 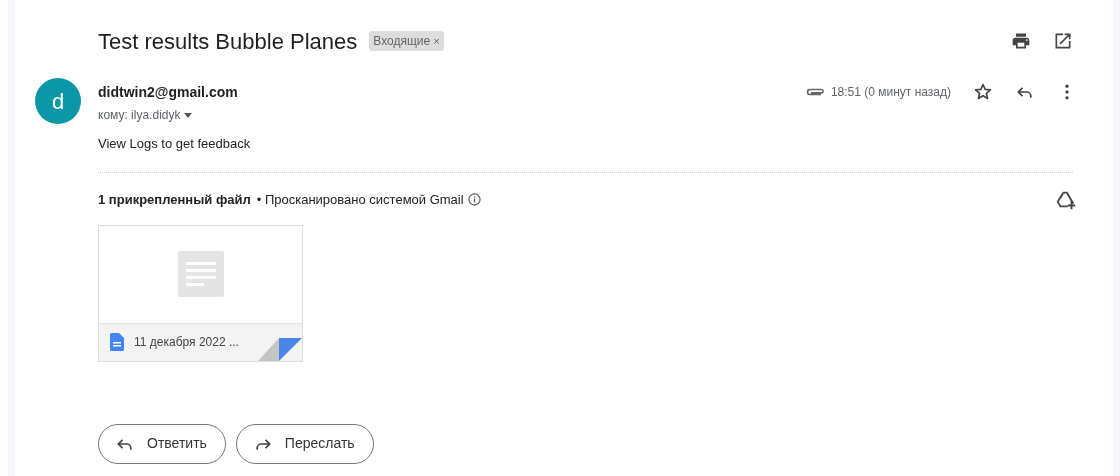 What do you see at coordinates (1021, 41) in the screenshot?
I see `print-icon` at bounding box center [1021, 41].